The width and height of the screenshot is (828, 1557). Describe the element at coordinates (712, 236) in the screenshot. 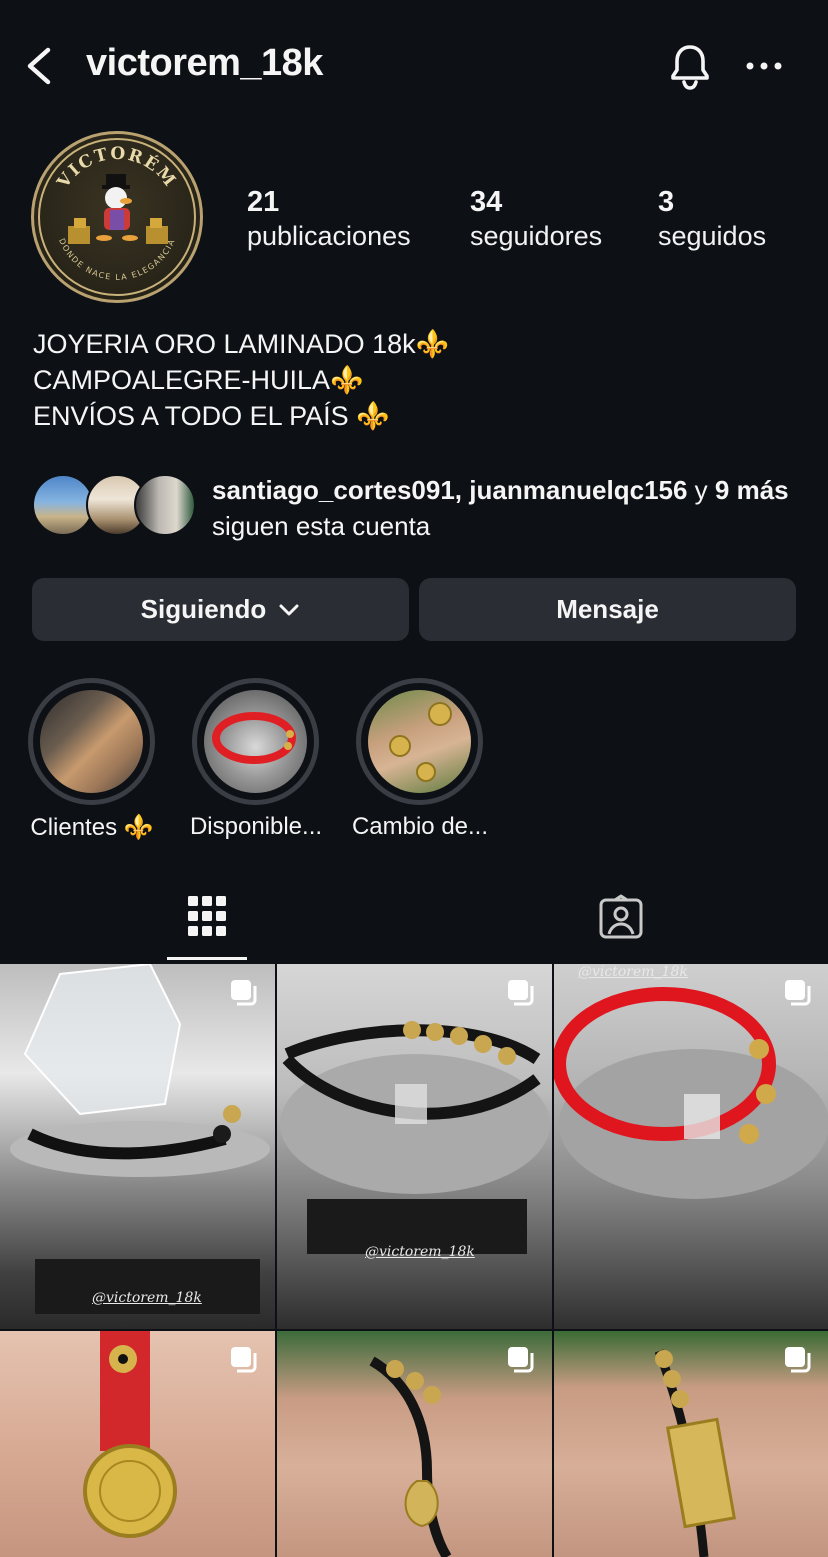

I see `stat-following-label: seguidos` at that location.